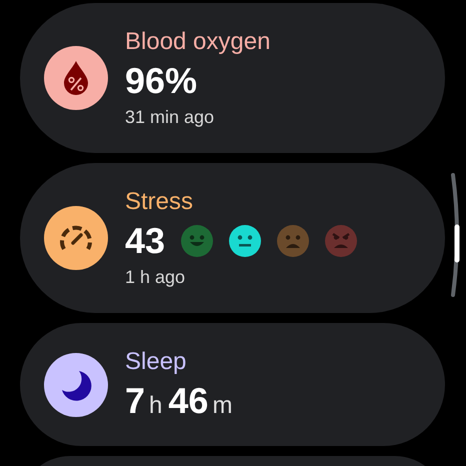 The width and height of the screenshot is (466, 466). I want to click on gauge-icon, so click(76, 238).